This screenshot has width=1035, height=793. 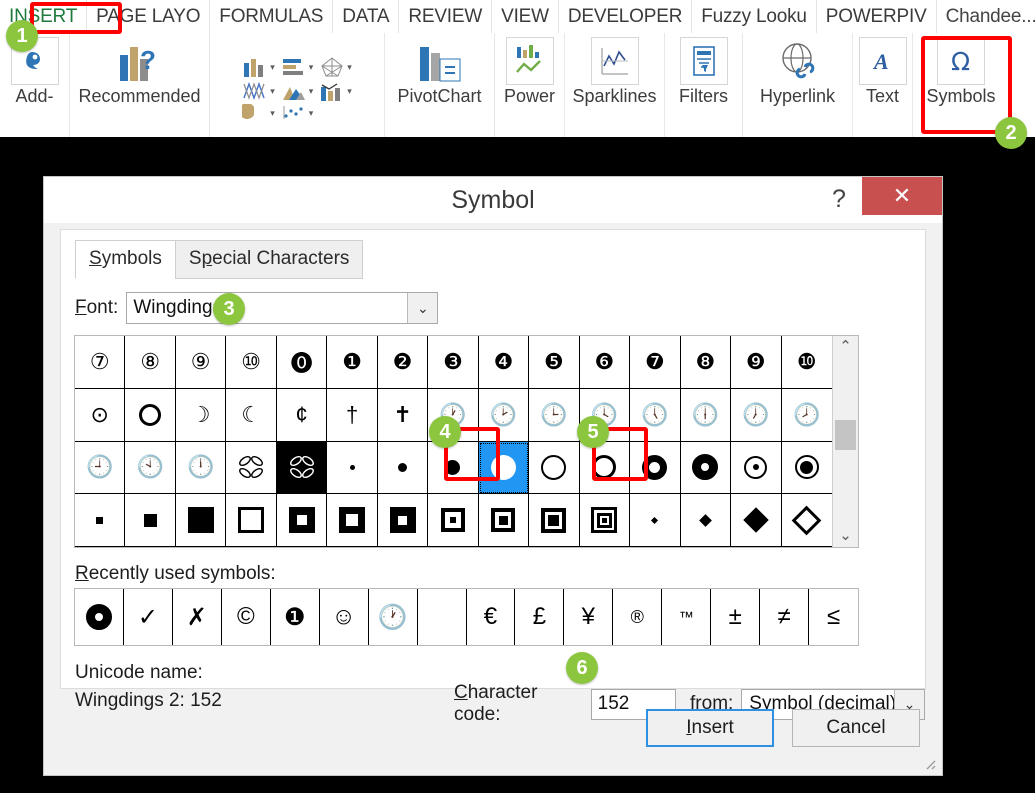 I want to click on symbol-cell-flower-inverse, so click(x=302, y=468).